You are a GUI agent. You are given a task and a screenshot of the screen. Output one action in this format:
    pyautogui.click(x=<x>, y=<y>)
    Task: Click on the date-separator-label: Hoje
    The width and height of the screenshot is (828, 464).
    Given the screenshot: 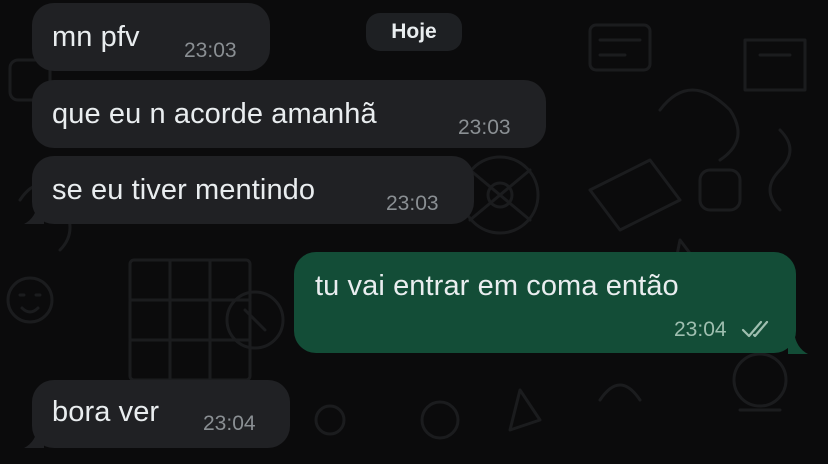 What is the action you would take?
    pyautogui.click(x=414, y=31)
    